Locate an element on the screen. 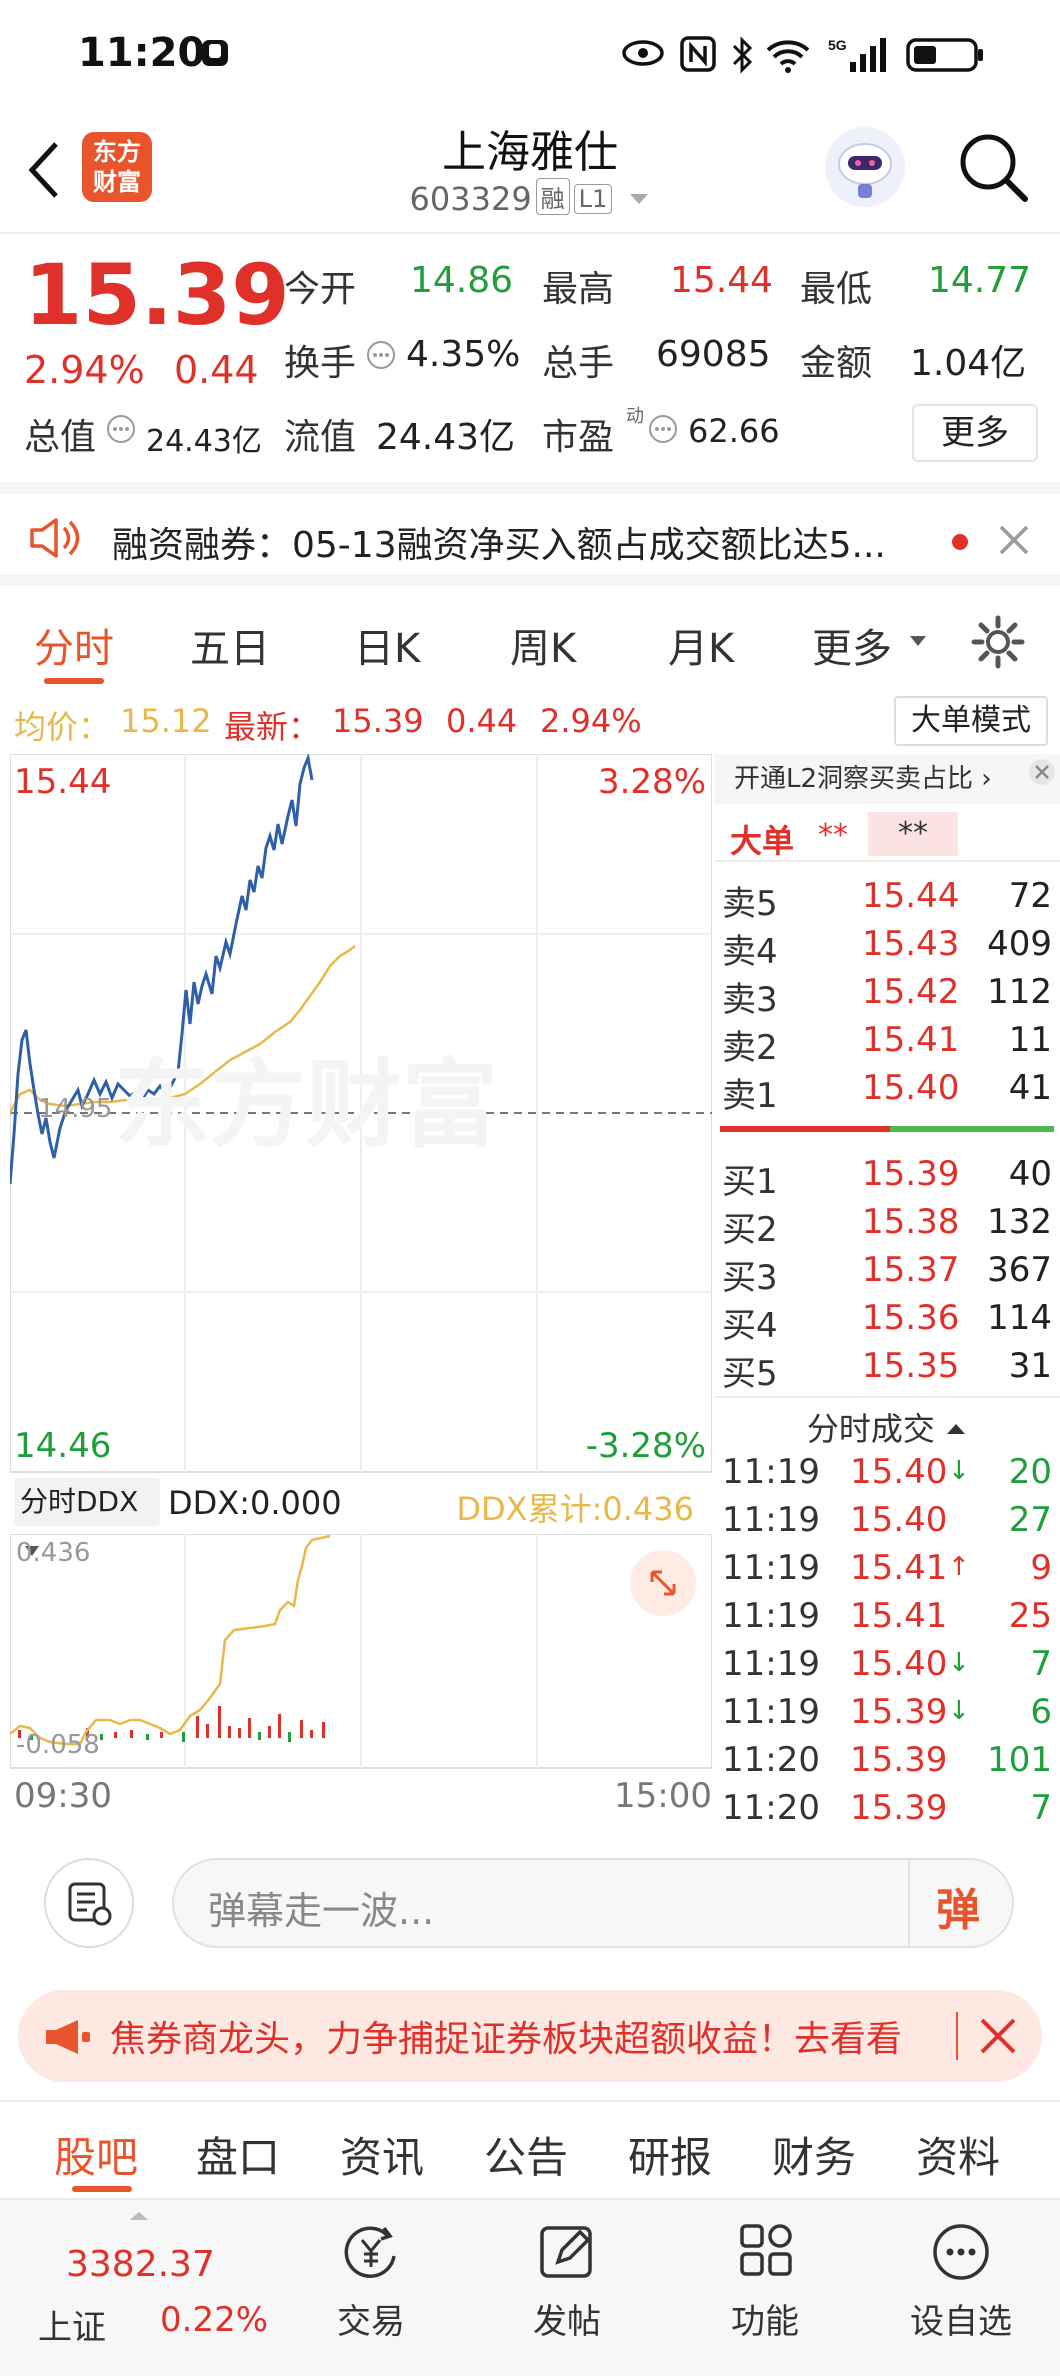 Image resolution: width=1060 pixels, height=2376 pixels. nav-add-watchlist: 设自选 is located at coordinates (961, 2281).